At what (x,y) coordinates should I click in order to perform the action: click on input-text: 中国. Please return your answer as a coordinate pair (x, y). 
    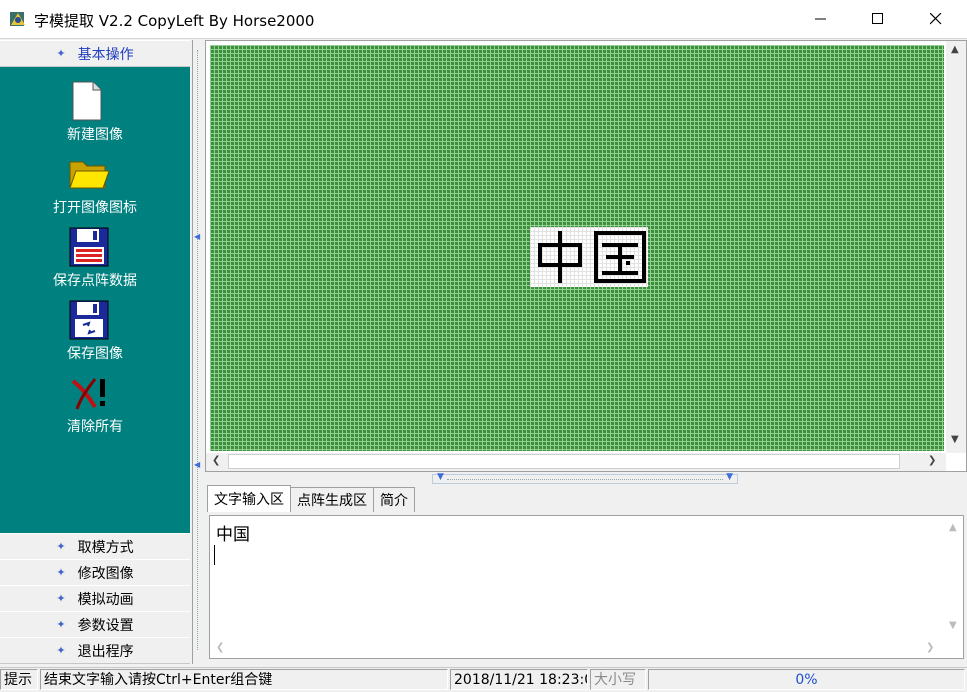
    Looking at the image, I should click on (233, 535).